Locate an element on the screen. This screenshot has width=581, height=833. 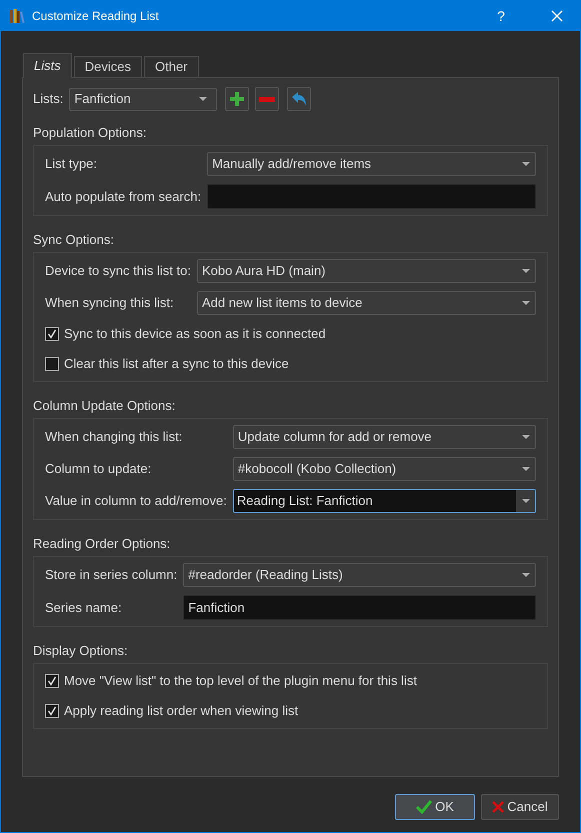
dropdown: #readorder (Reading Lists) is located at coordinates (359, 575).